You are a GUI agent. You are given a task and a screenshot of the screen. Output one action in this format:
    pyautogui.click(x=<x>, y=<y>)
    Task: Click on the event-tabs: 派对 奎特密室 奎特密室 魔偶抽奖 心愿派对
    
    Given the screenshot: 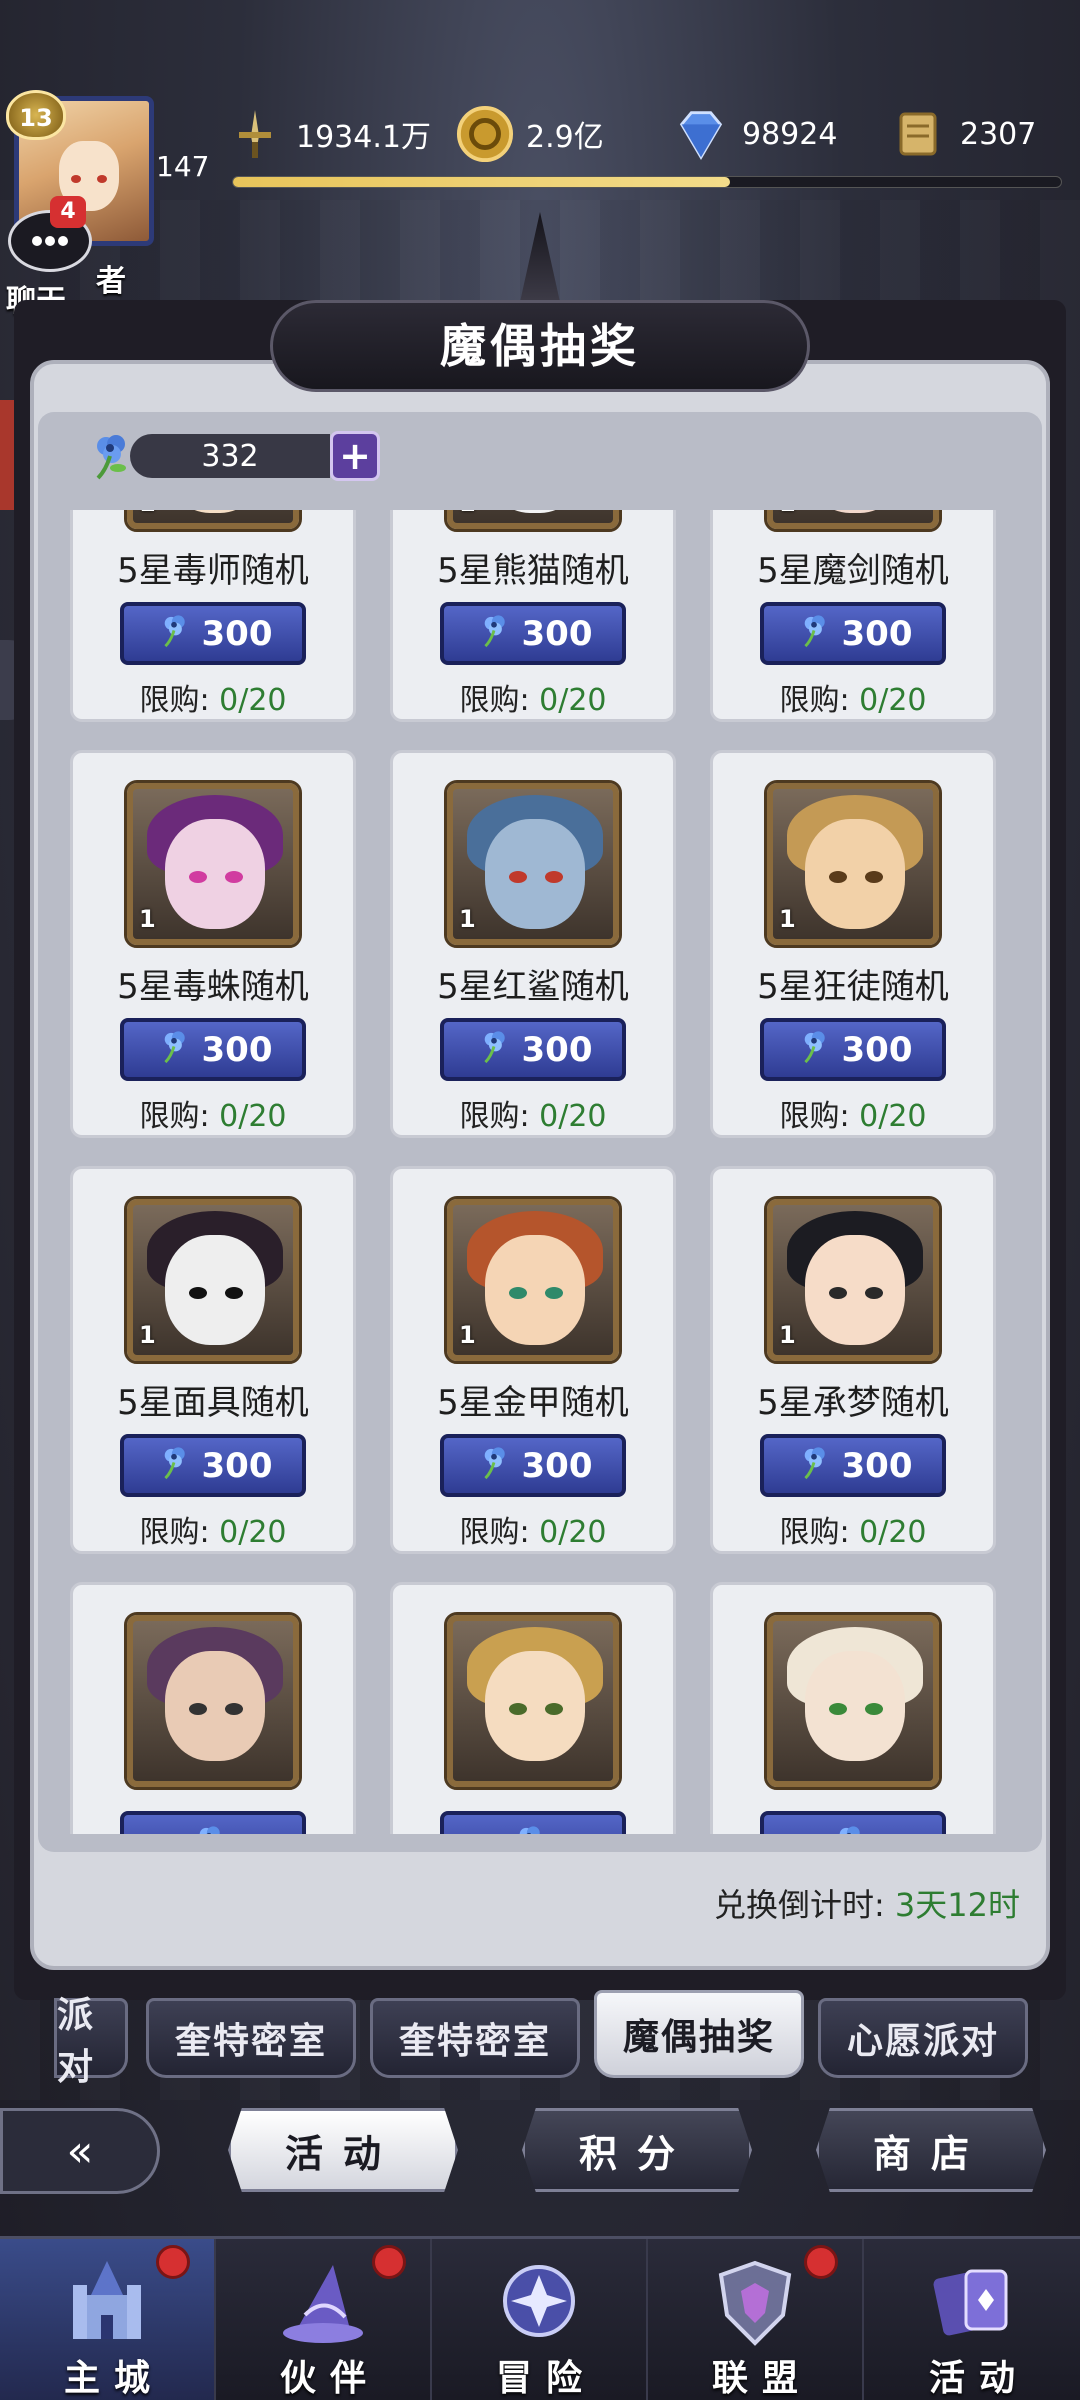 What is the action you would take?
    pyautogui.click(x=540, y=2039)
    